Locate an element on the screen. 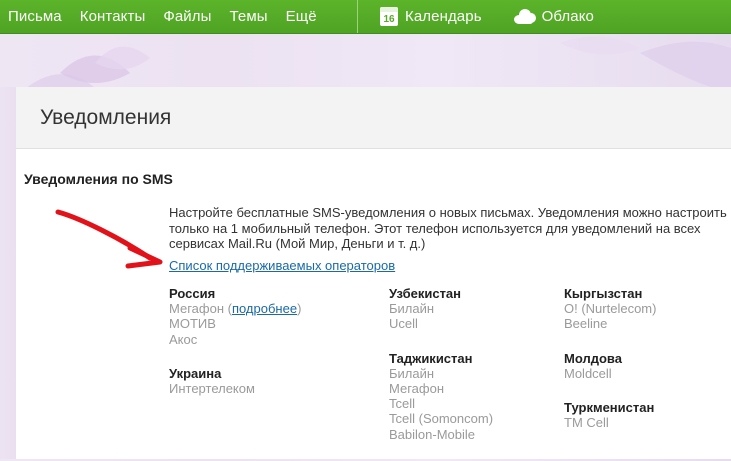  nav-item-contacts: Контакты is located at coordinates (113, 16).